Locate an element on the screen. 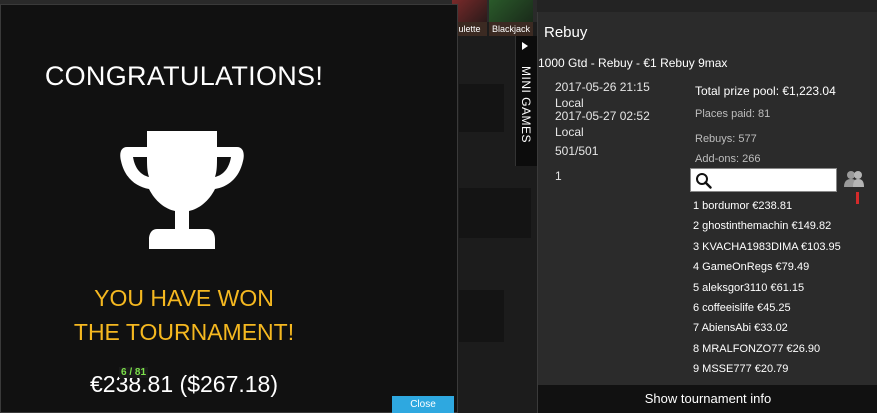 The height and width of the screenshot is (413, 877). start-zone: Local is located at coordinates (569, 103).